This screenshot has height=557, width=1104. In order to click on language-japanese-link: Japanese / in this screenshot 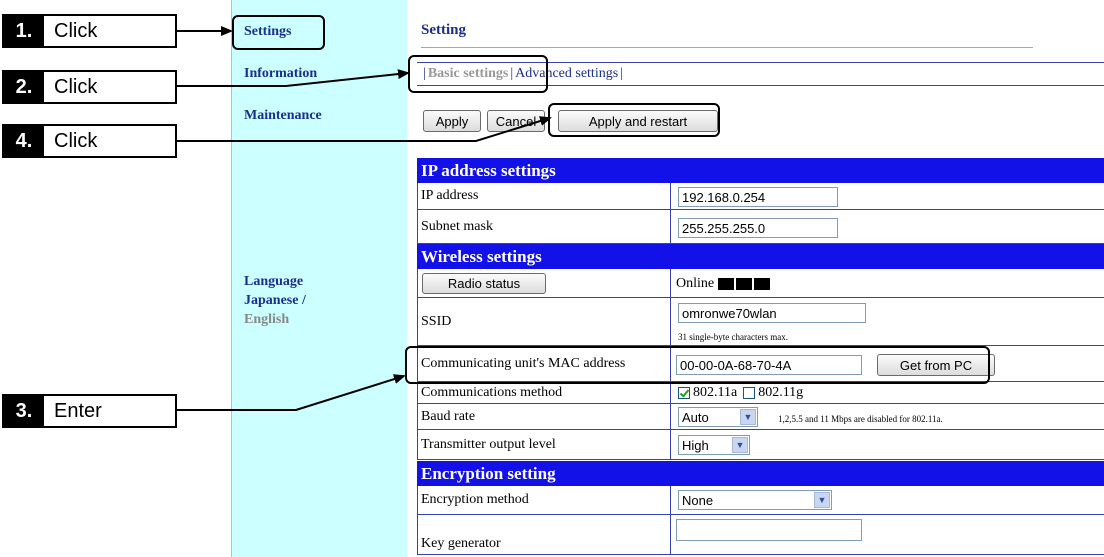, I will do `click(275, 301)`.